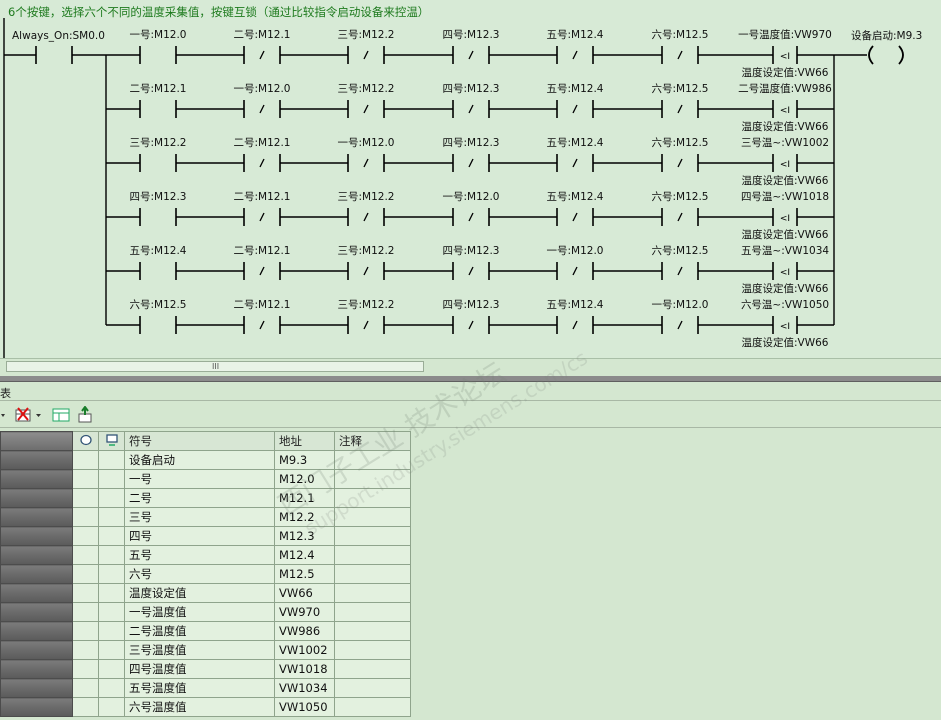 Image resolution: width=941 pixels, height=720 pixels. Describe the element at coordinates (304, 669) in the screenshot. I see `address-cell: VW1018` at that location.